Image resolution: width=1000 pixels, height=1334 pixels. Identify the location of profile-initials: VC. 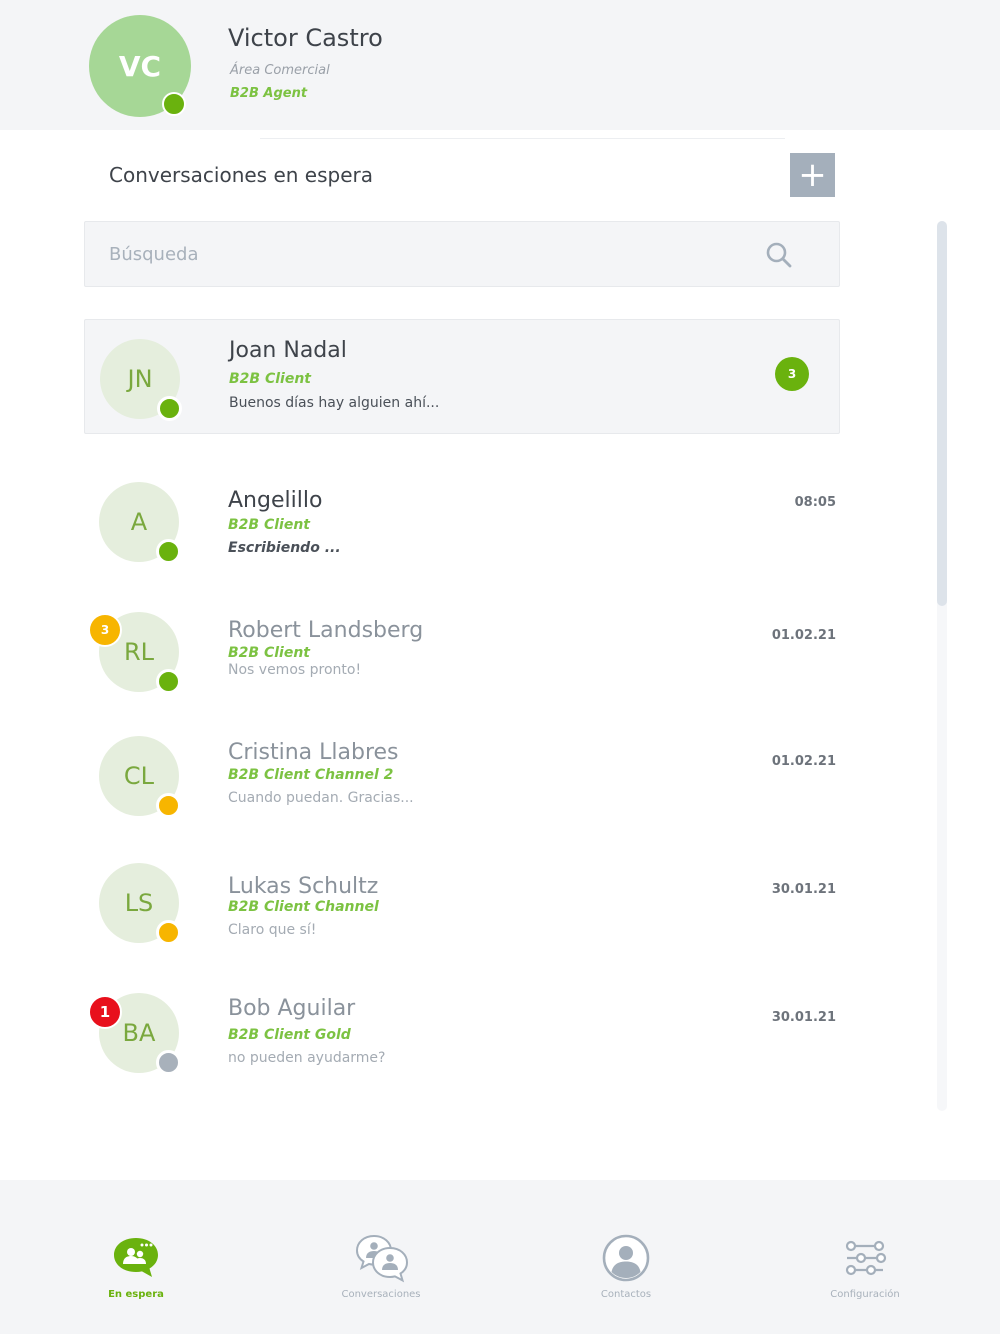
(140, 66).